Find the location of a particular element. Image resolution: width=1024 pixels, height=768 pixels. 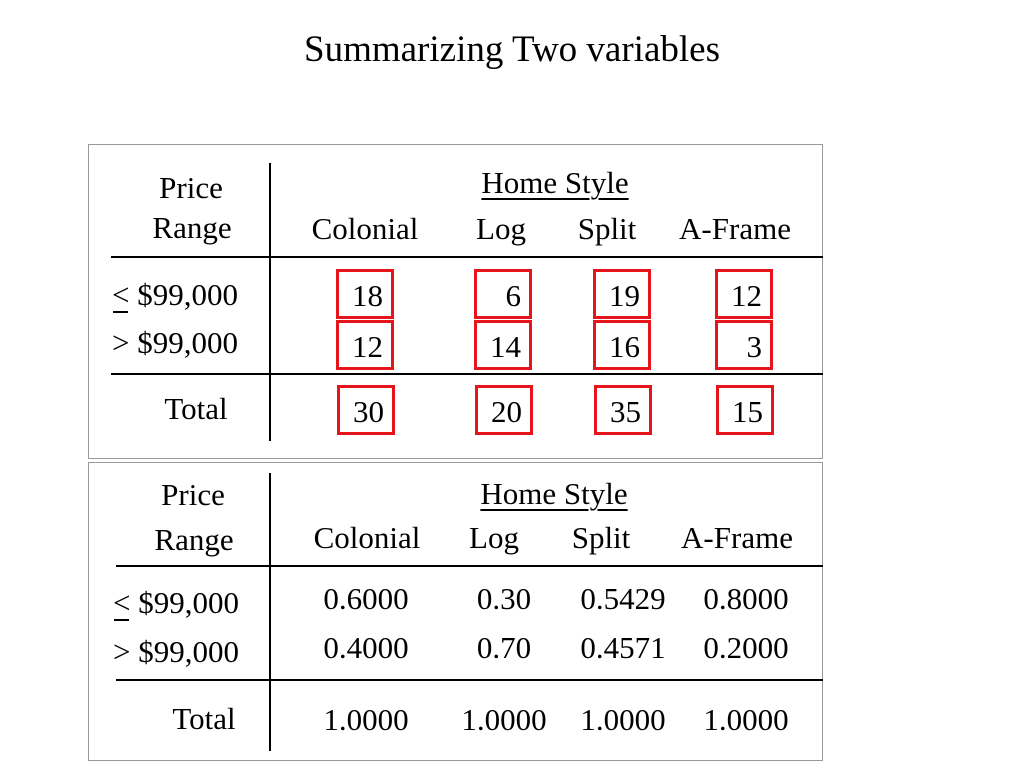

cell-split-under: 19 is located at coordinates (622, 294).